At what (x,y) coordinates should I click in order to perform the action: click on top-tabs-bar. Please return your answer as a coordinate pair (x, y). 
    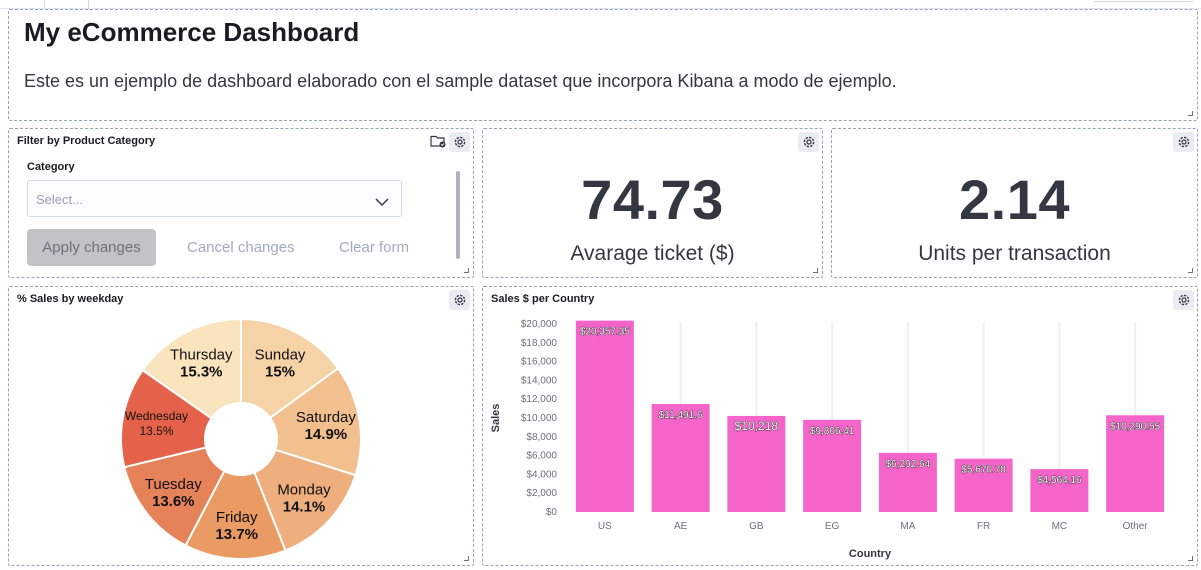
    Looking at the image, I should click on (600, 4).